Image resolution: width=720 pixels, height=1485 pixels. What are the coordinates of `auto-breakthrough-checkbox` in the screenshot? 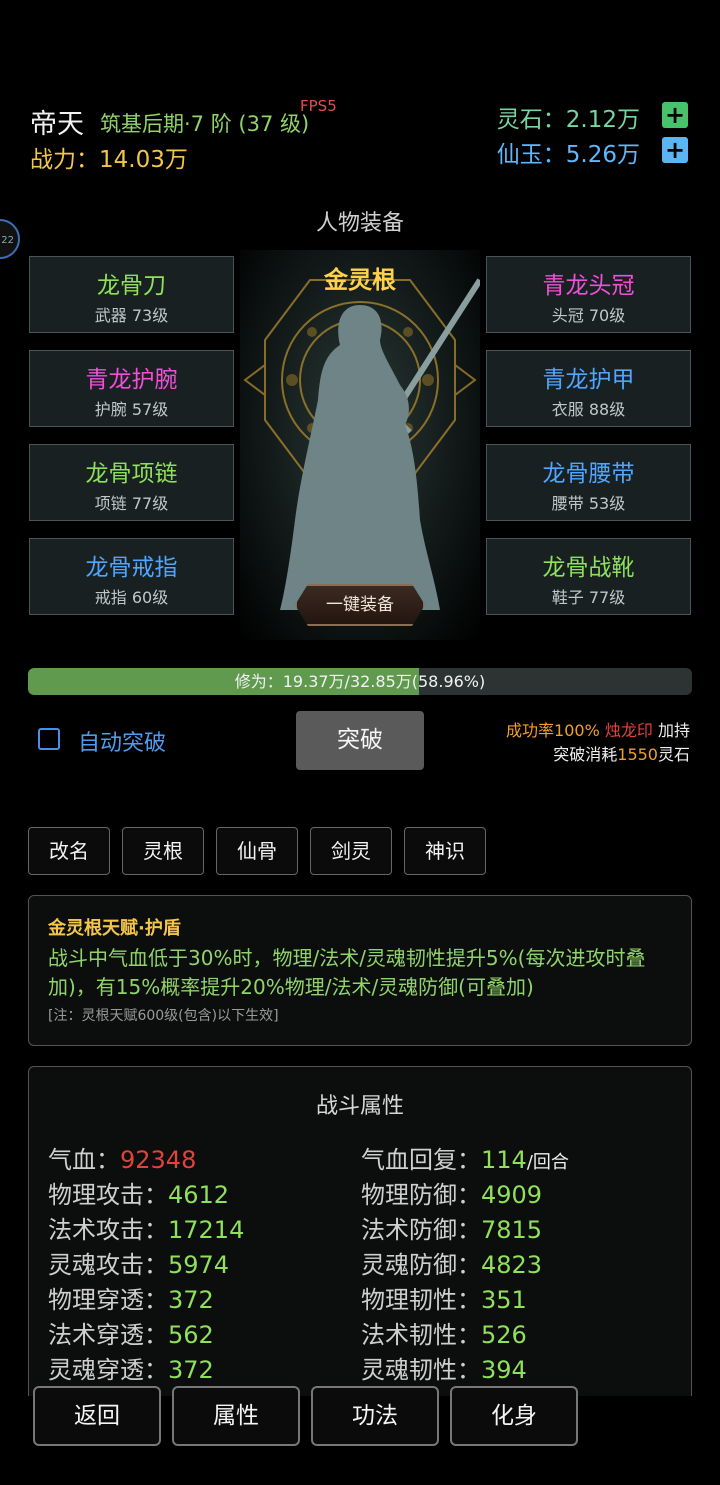 It's located at (49, 739).